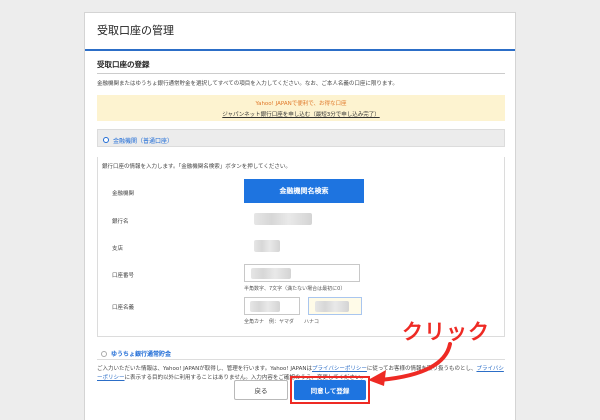  Describe the element at coordinates (302, 273) in the screenshot. I see `account-number-input` at that location.